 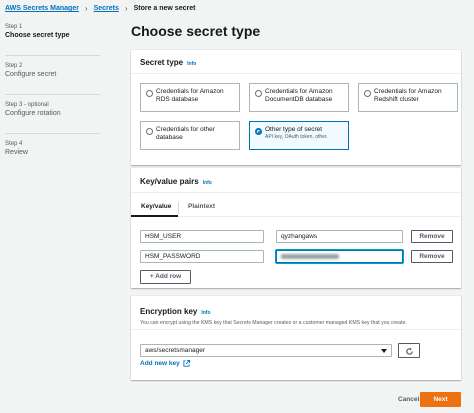 I want to click on cancel-button: Cancel, so click(x=408, y=399).